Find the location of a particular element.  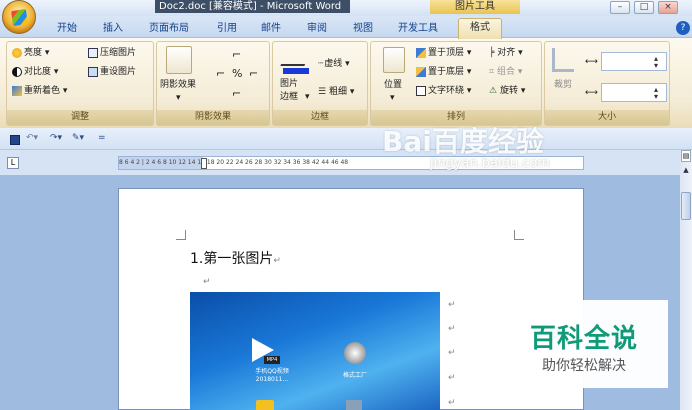

label: 对比度 is located at coordinates (38, 72).